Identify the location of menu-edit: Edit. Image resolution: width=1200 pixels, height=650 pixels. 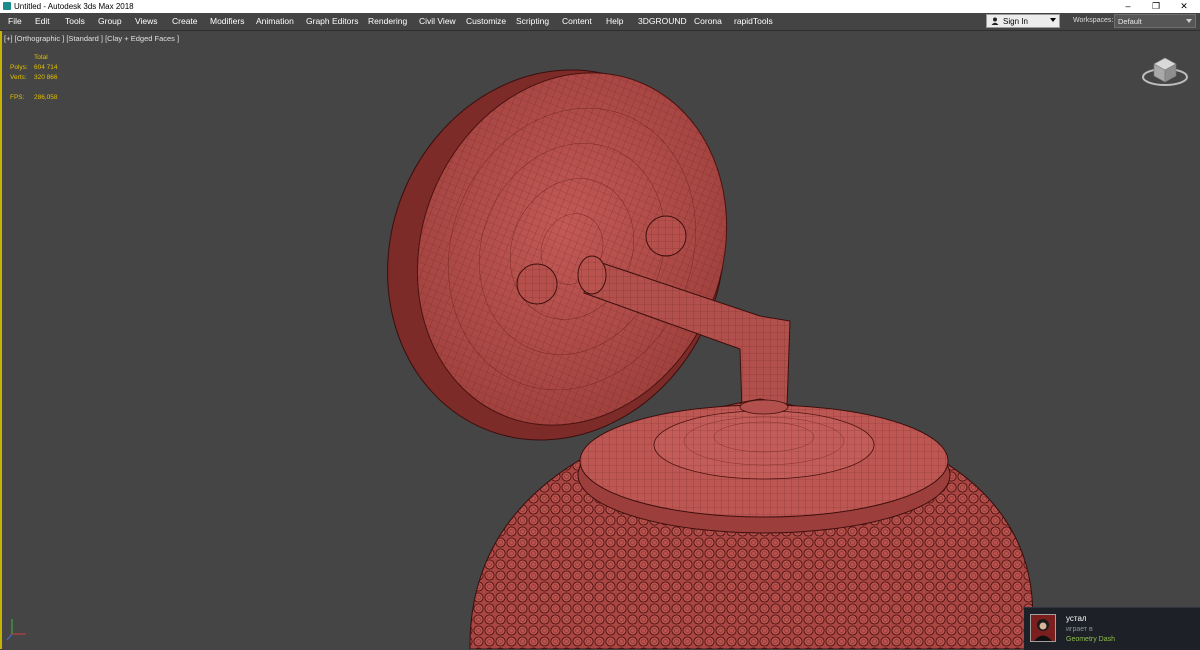
(42, 21).